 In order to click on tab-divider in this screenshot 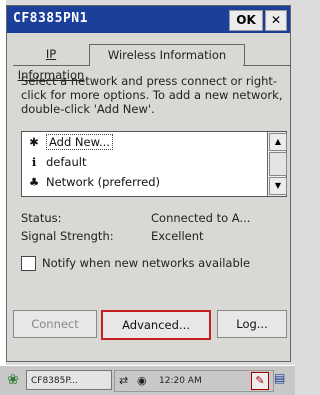, I will do `click(267, 65)`.